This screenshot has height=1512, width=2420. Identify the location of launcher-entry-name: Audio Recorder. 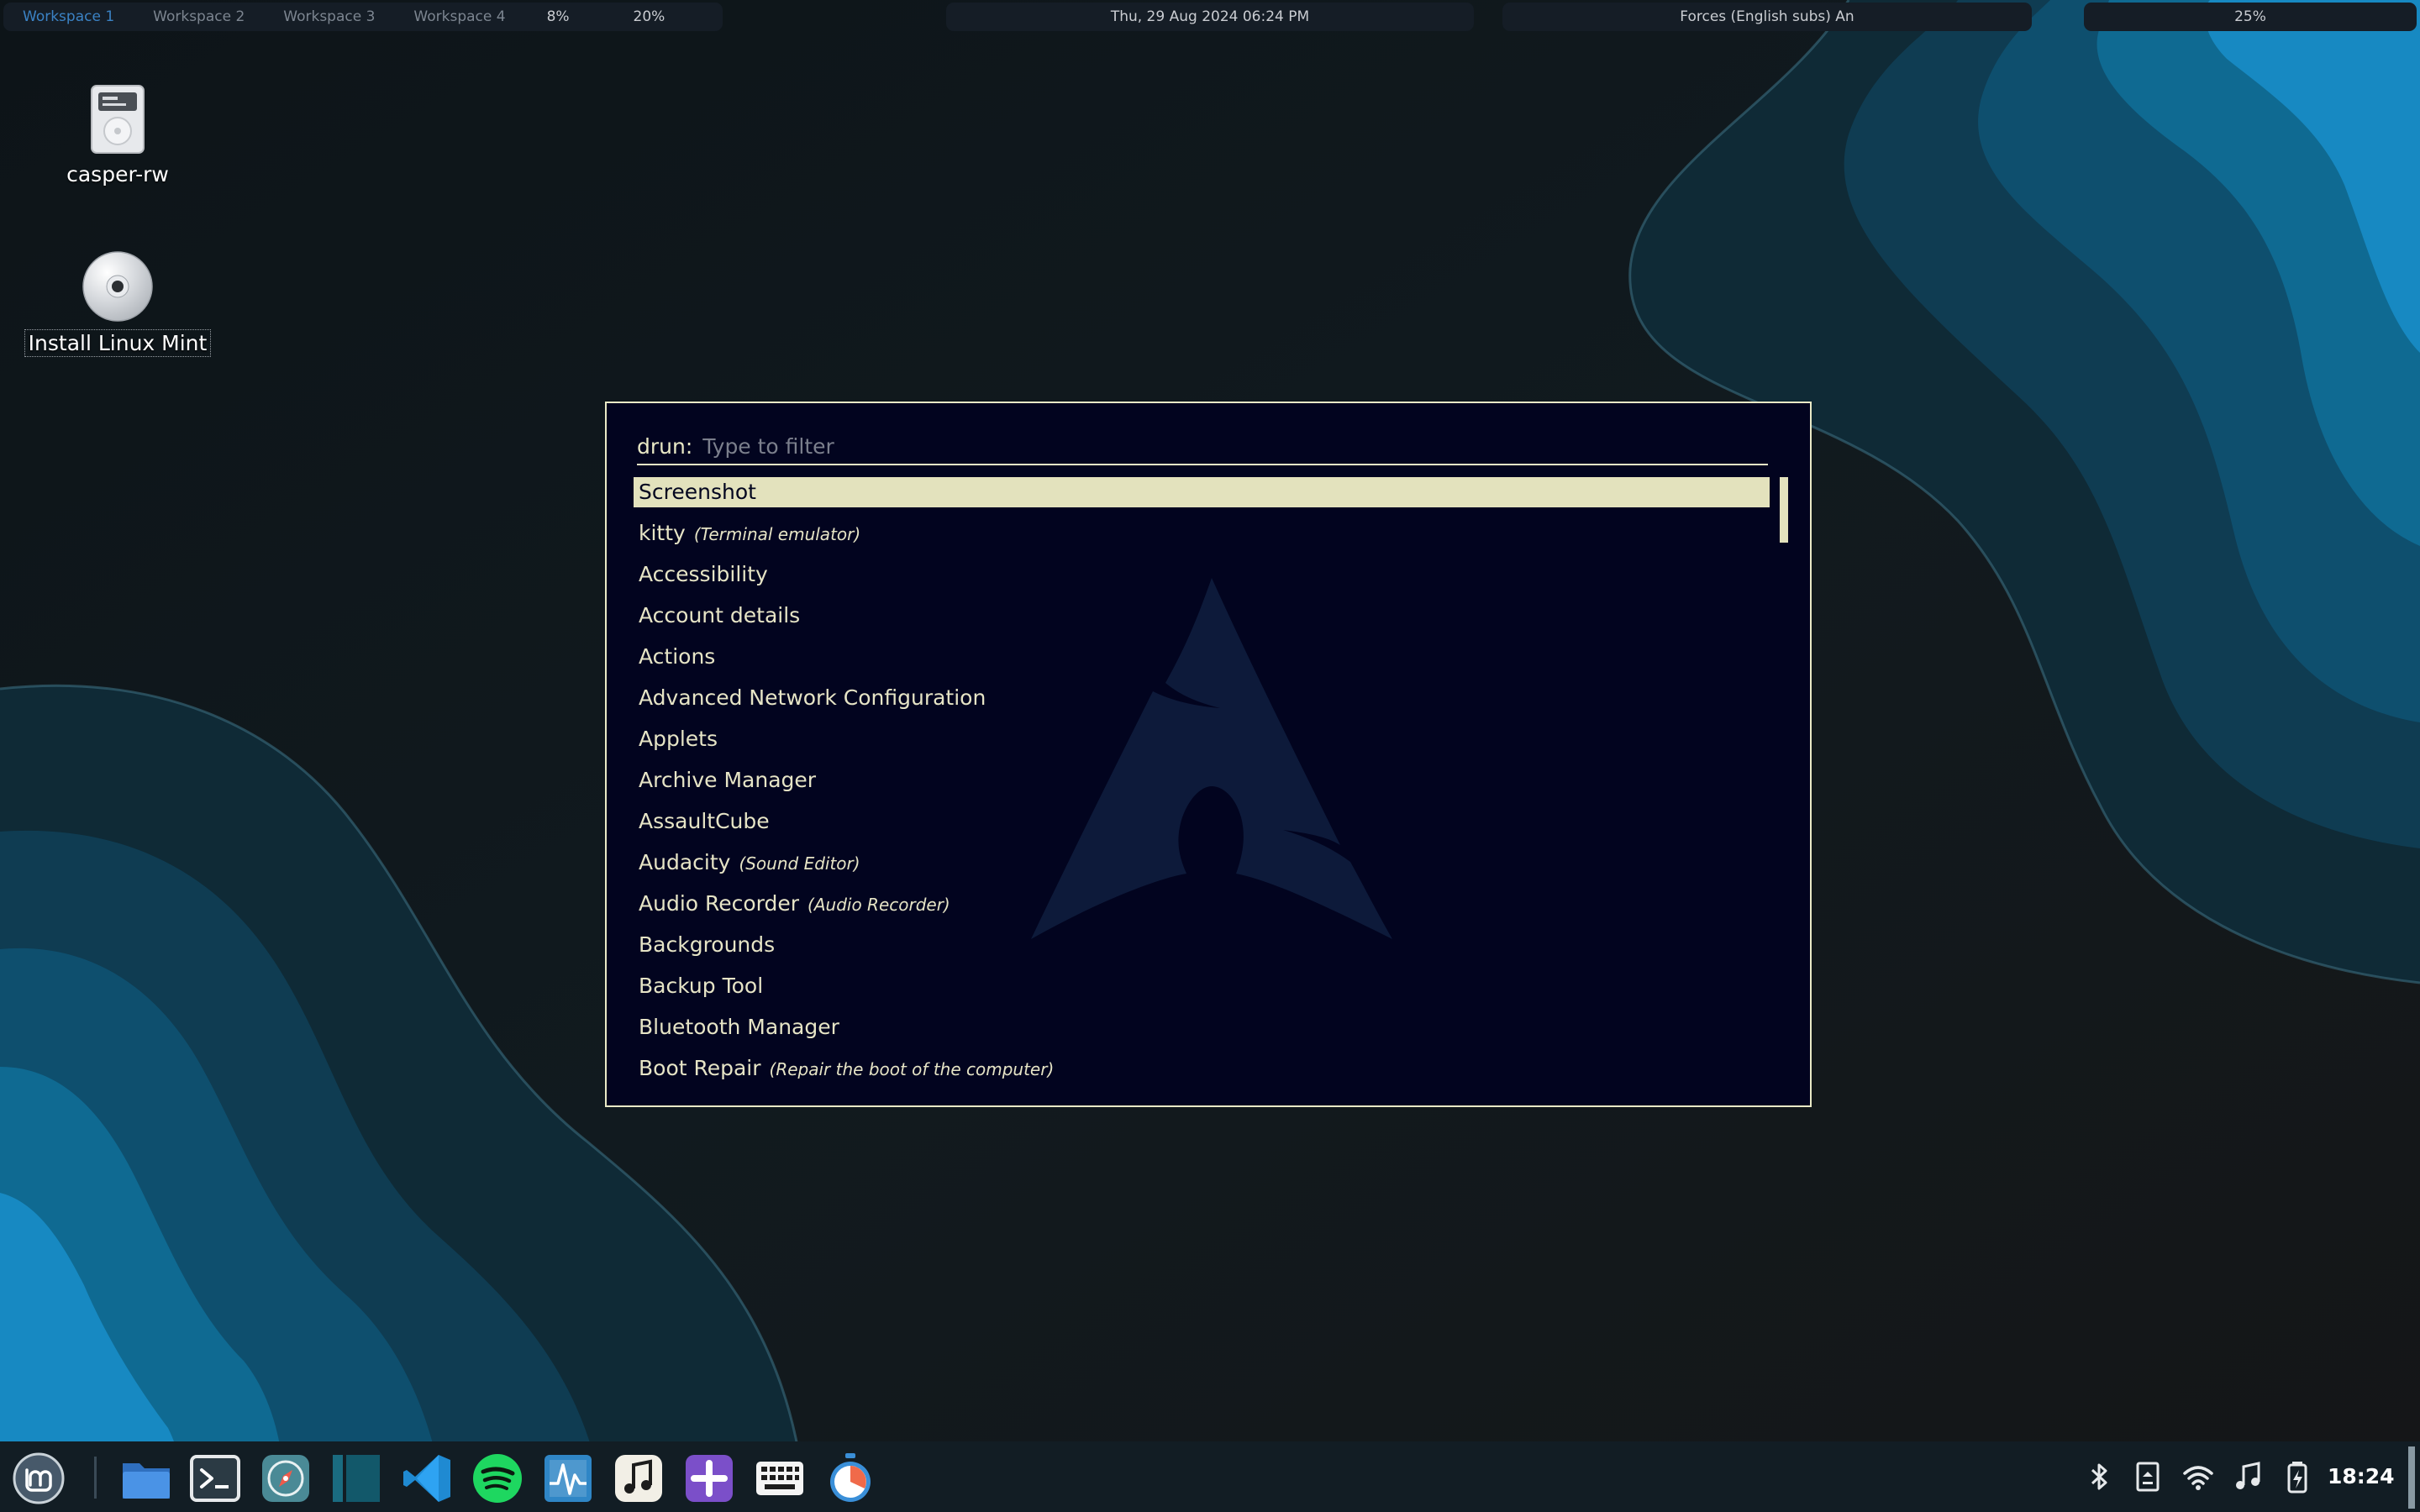
(719, 903).